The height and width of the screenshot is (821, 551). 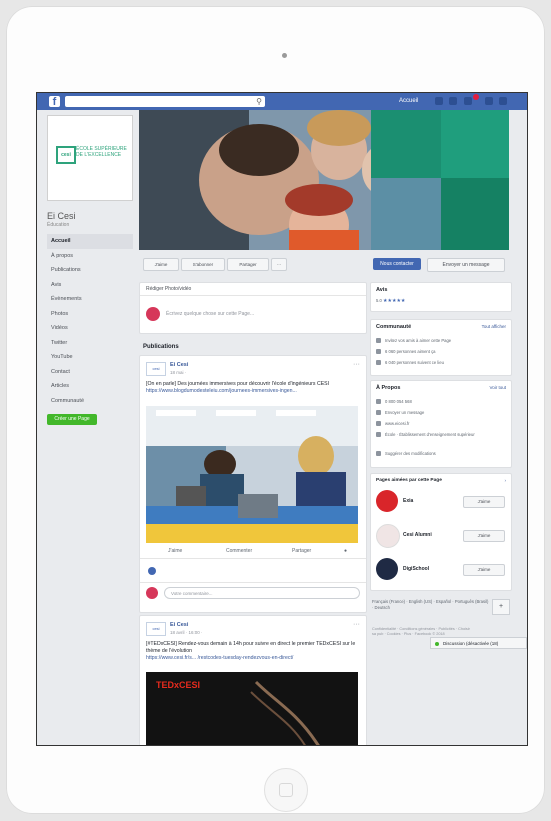 What do you see at coordinates (253, 551) in the screenshot?
I see `post-actions: J'aime Commenter Partager ●` at bounding box center [253, 551].